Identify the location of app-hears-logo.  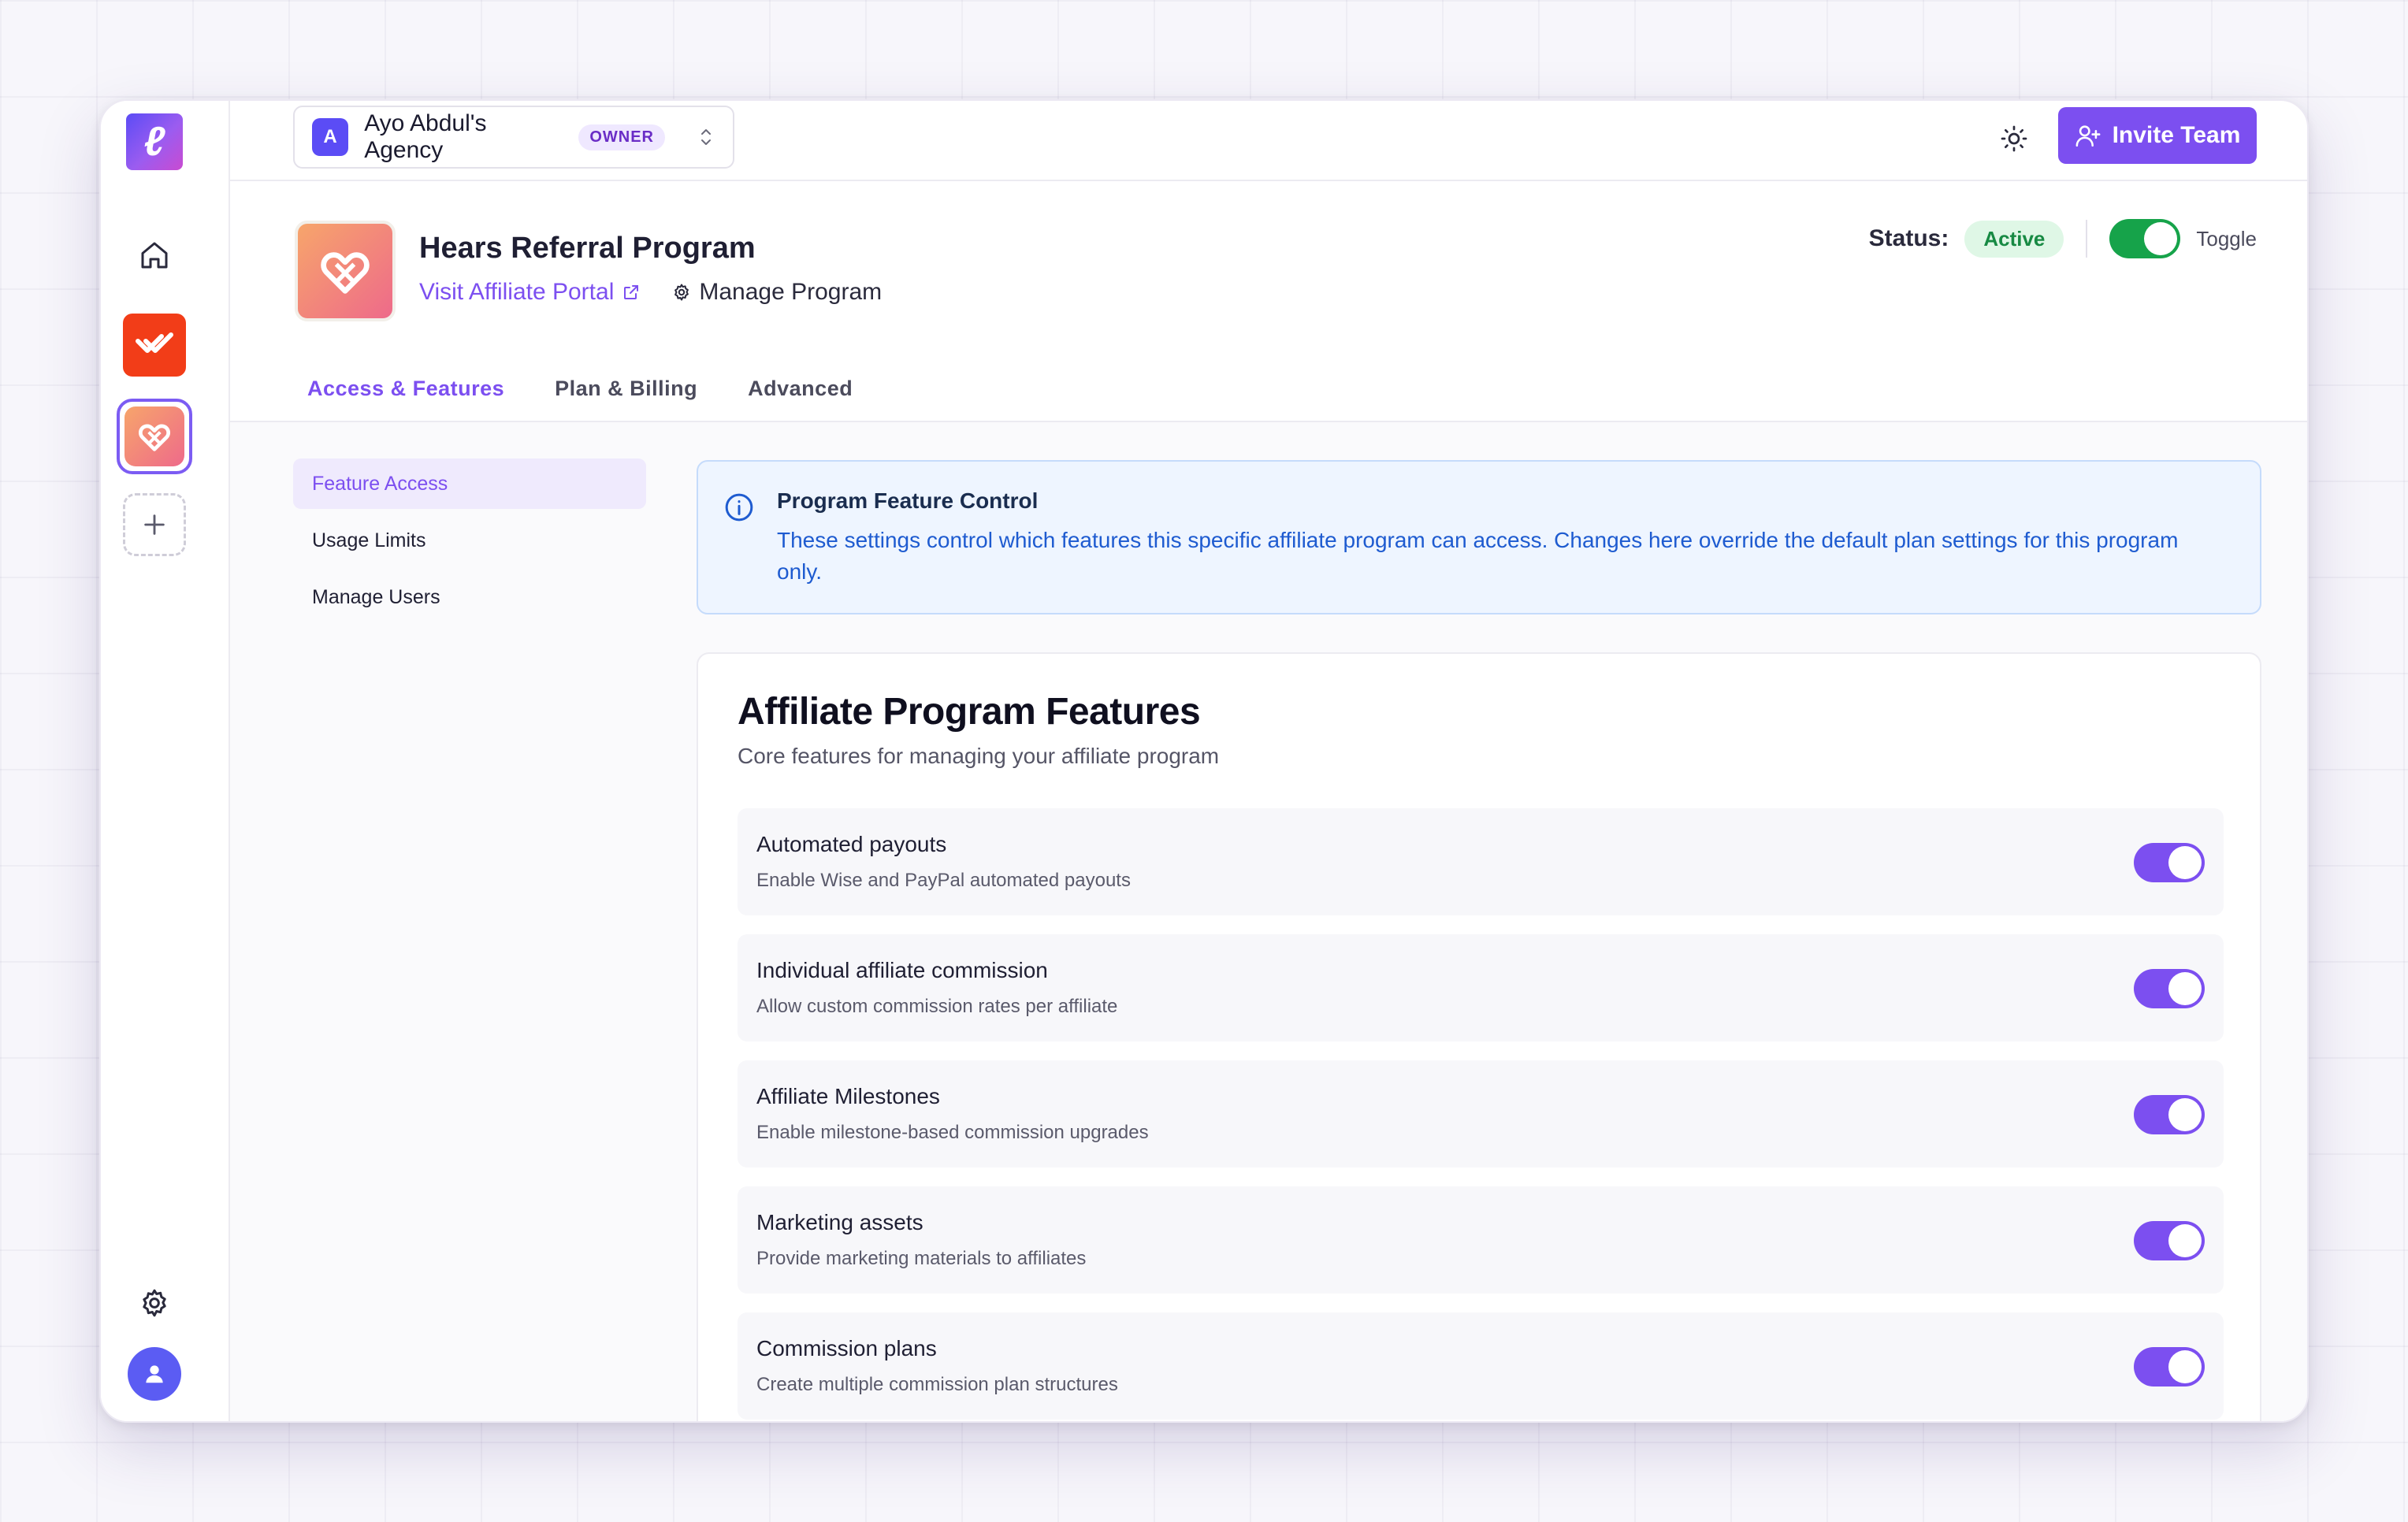
(154, 436).